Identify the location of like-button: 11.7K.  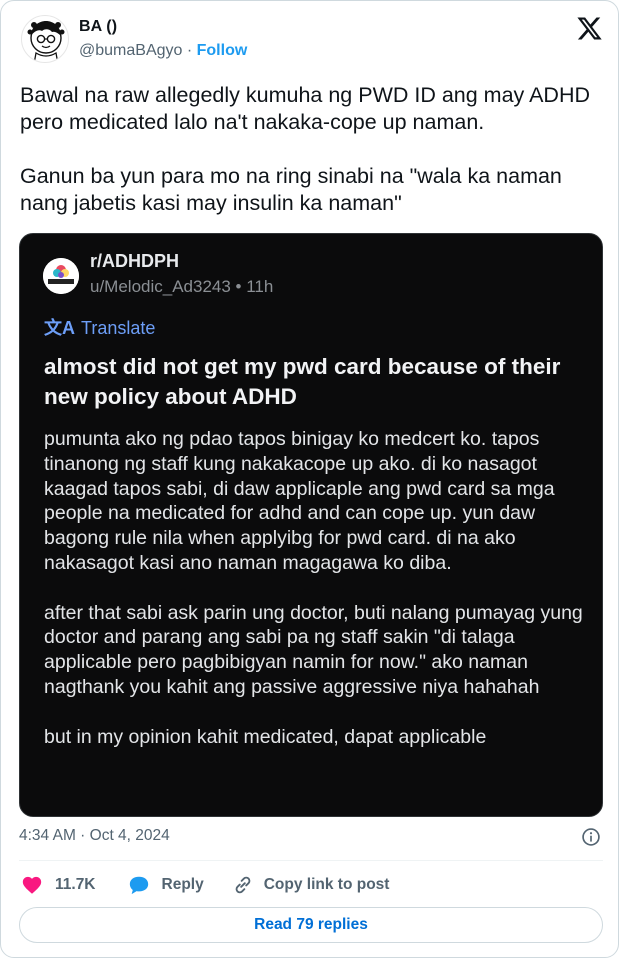
(58, 885).